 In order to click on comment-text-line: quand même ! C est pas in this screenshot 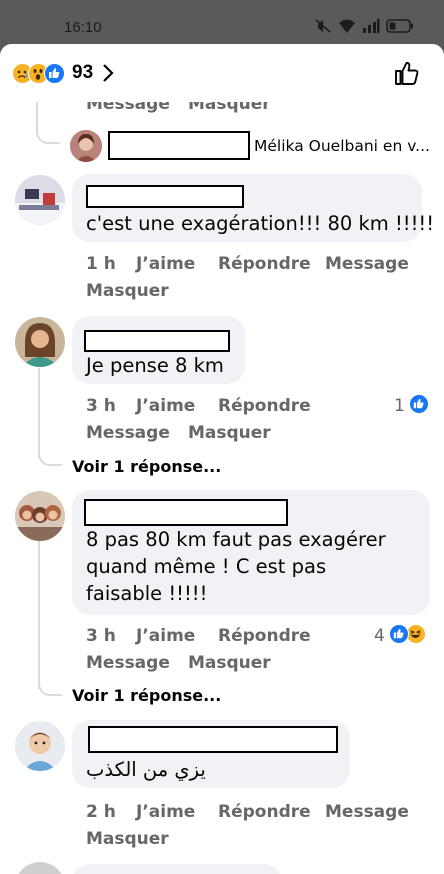, I will do `click(206, 566)`.